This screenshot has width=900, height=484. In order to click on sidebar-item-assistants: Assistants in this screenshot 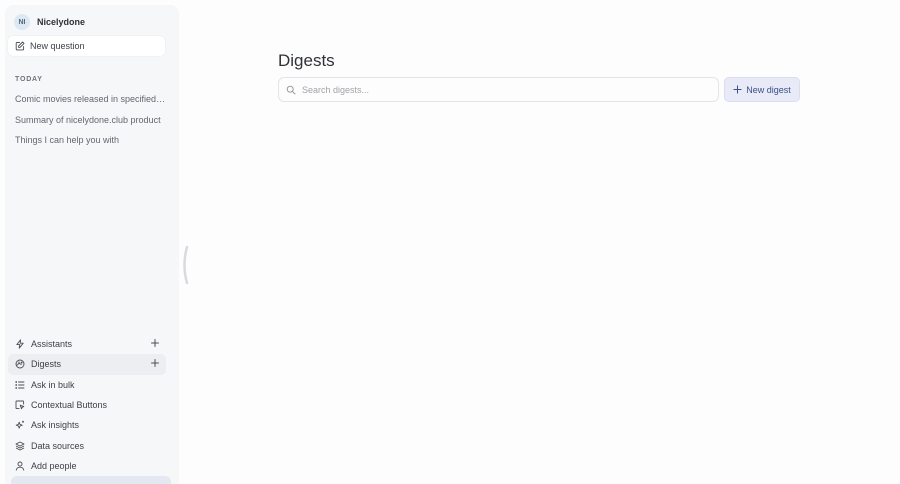, I will do `click(87, 344)`.